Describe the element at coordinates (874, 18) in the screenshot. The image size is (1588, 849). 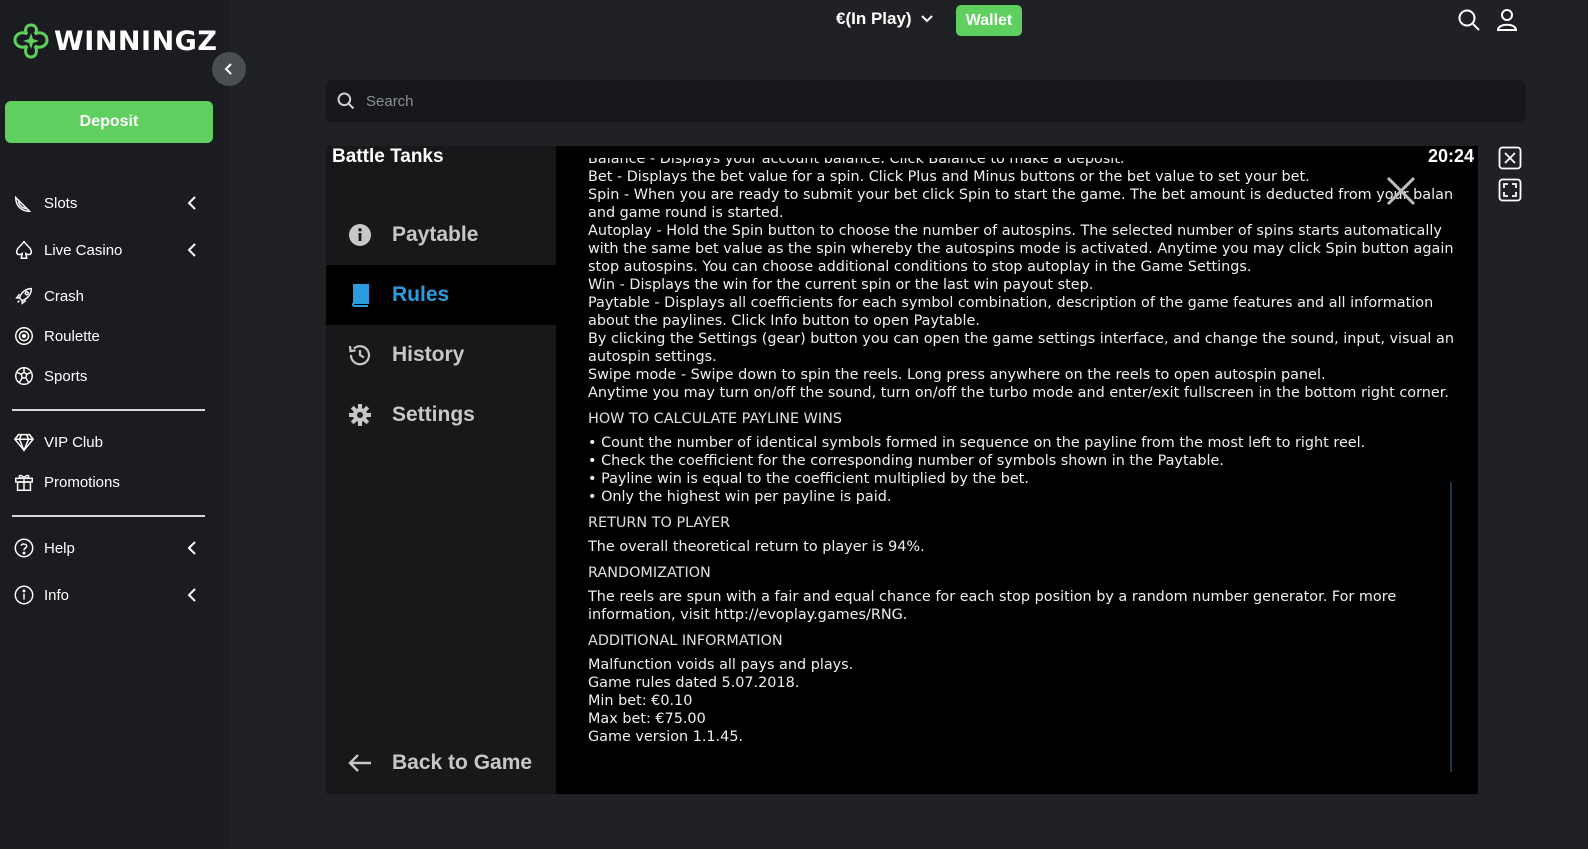
I see `balance-value: €(In Play)` at that location.